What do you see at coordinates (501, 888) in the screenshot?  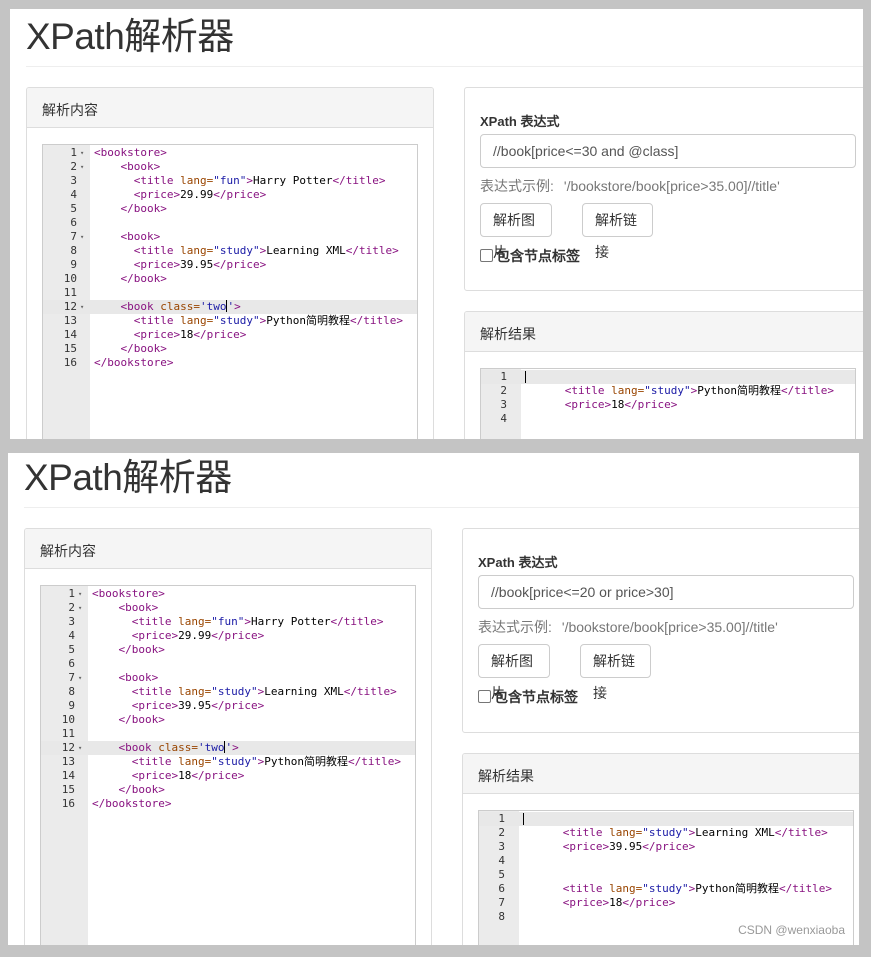 I see `line-number: 6` at bounding box center [501, 888].